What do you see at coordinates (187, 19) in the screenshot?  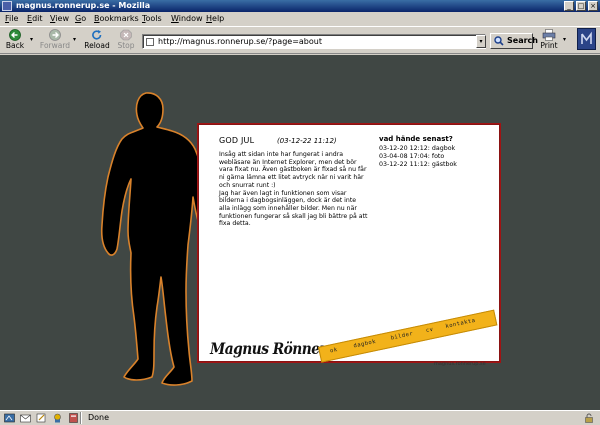 I see `menu-window: Window` at bounding box center [187, 19].